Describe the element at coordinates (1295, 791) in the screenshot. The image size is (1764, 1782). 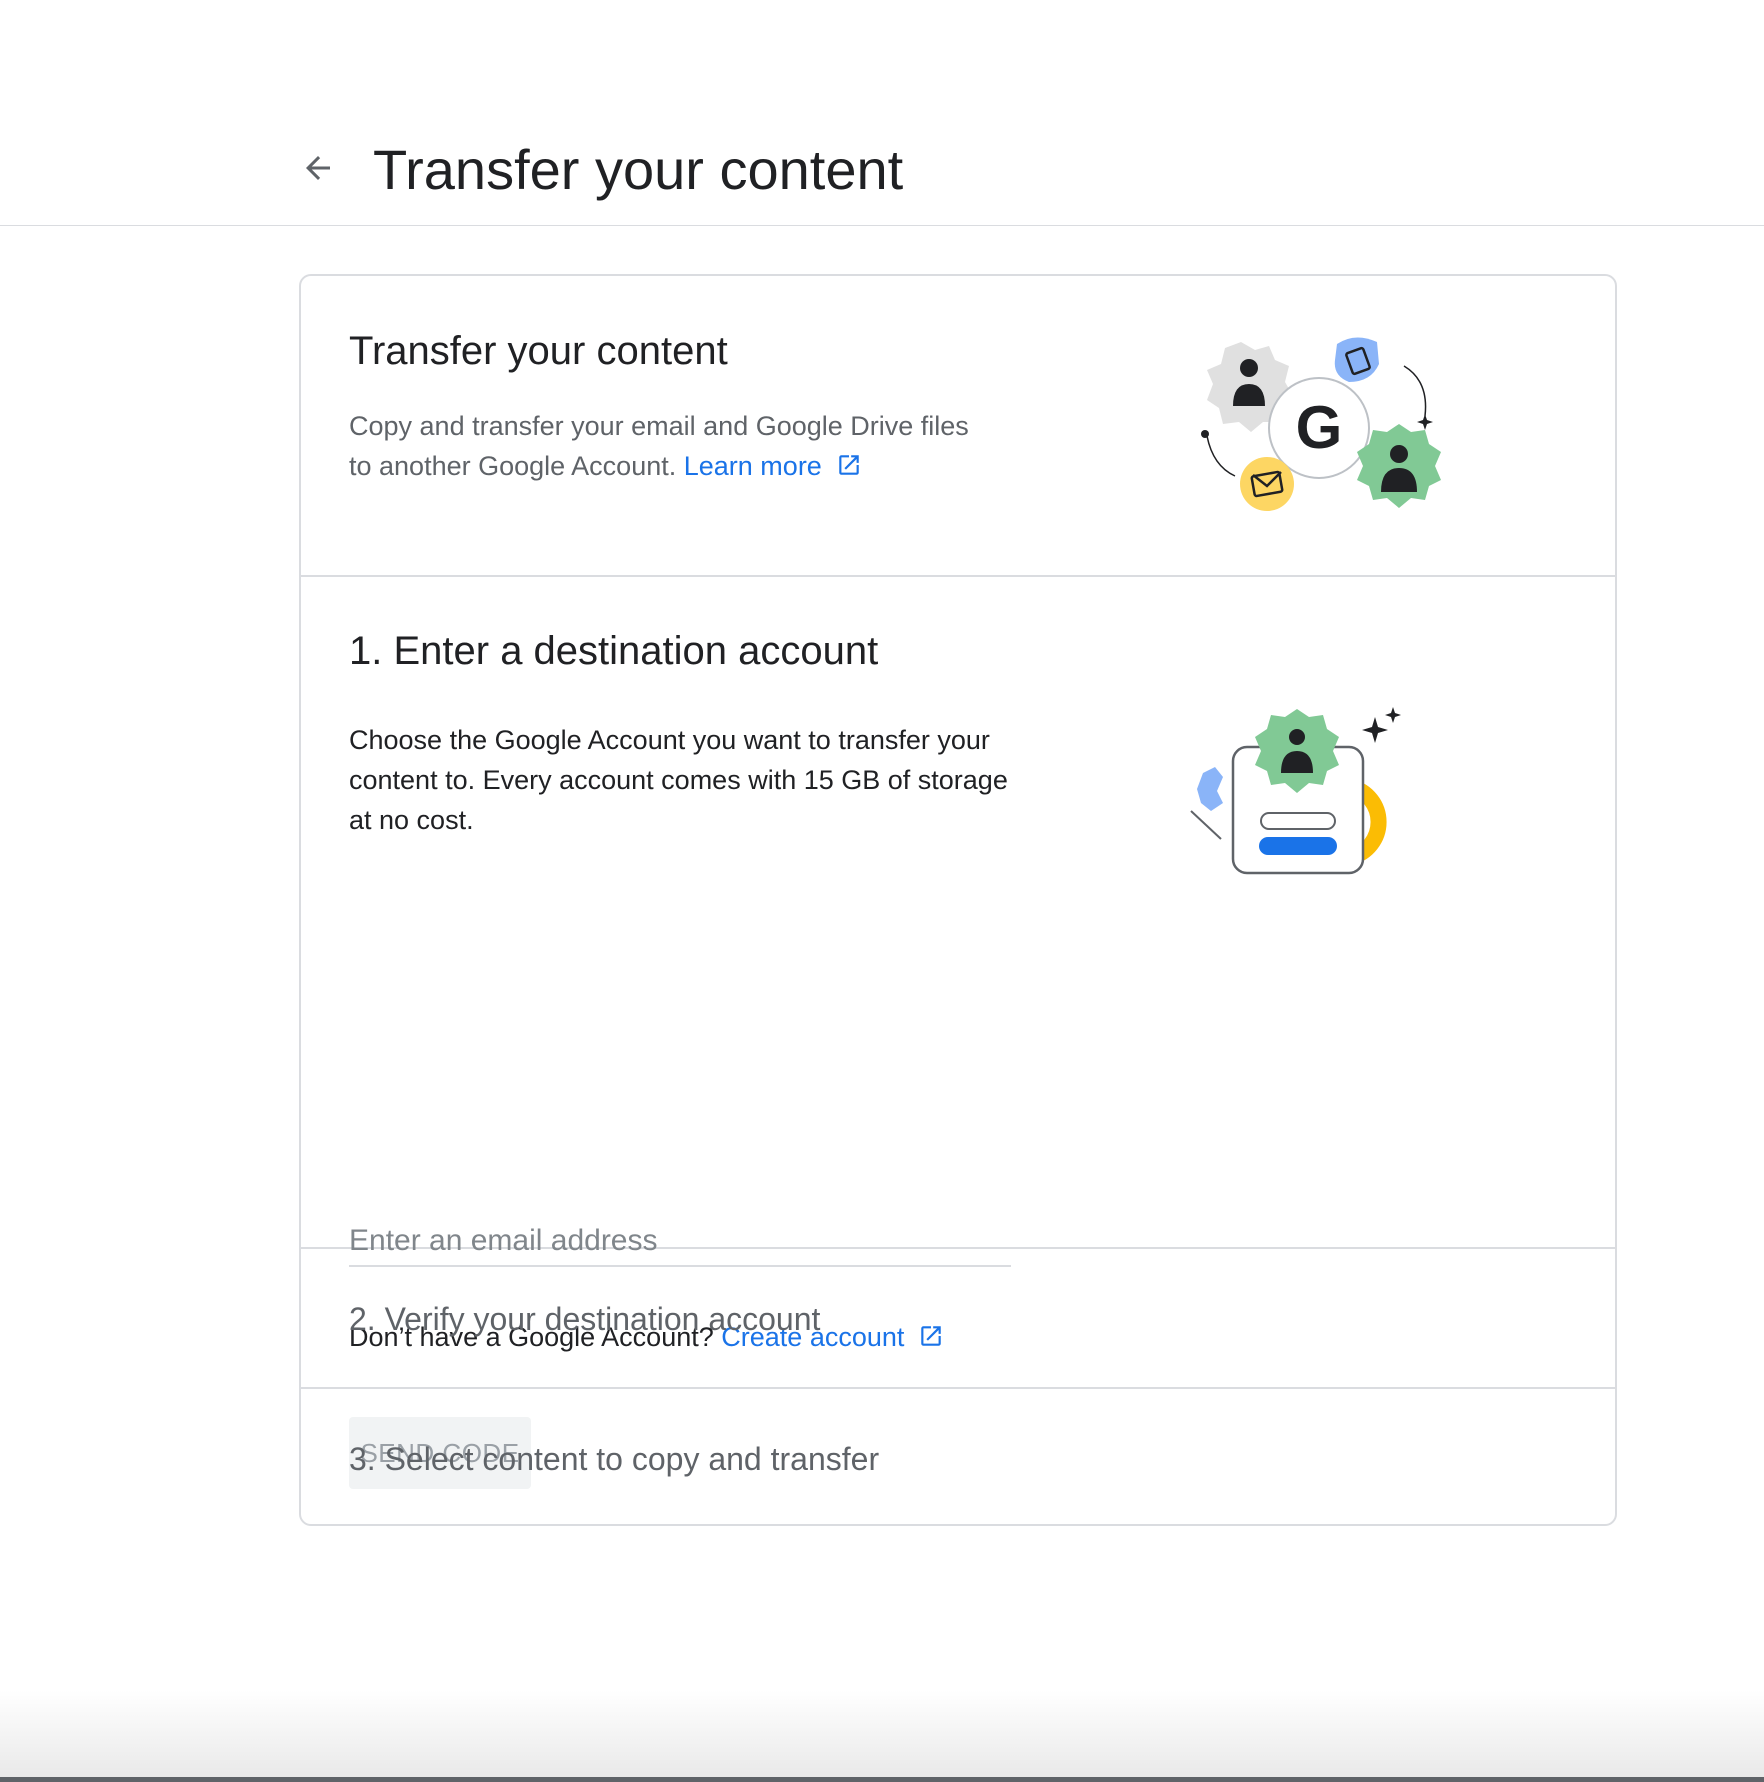
I see `account-illustration` at that location.